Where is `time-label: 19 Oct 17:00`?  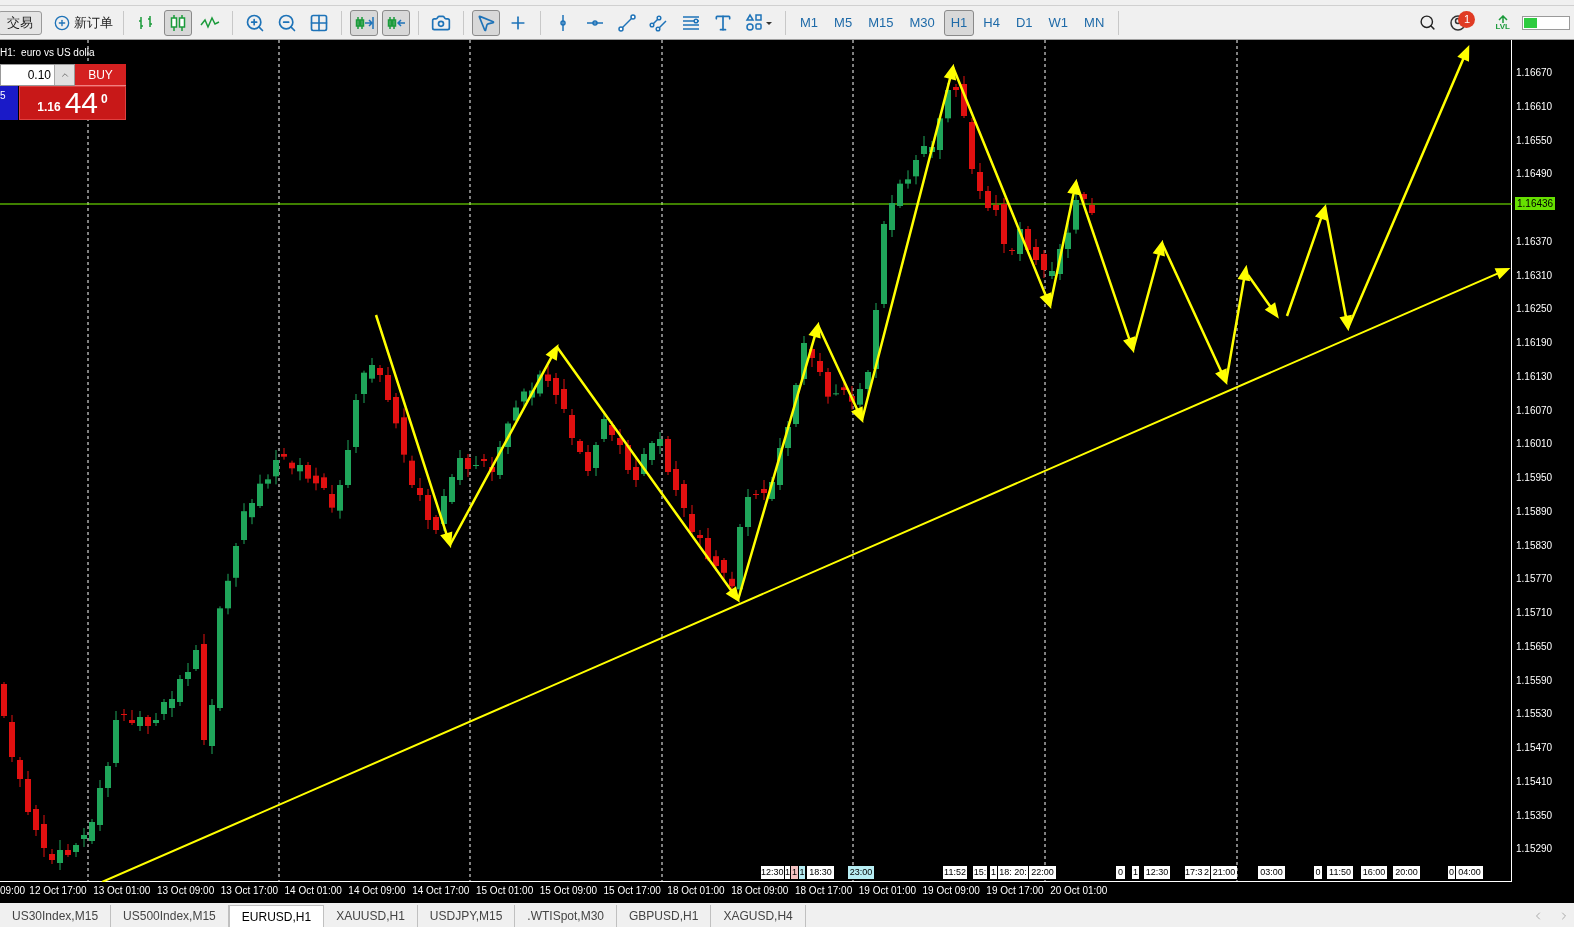
time-label: 19 Oct 17:00 is located at coordinates (1015, 891).